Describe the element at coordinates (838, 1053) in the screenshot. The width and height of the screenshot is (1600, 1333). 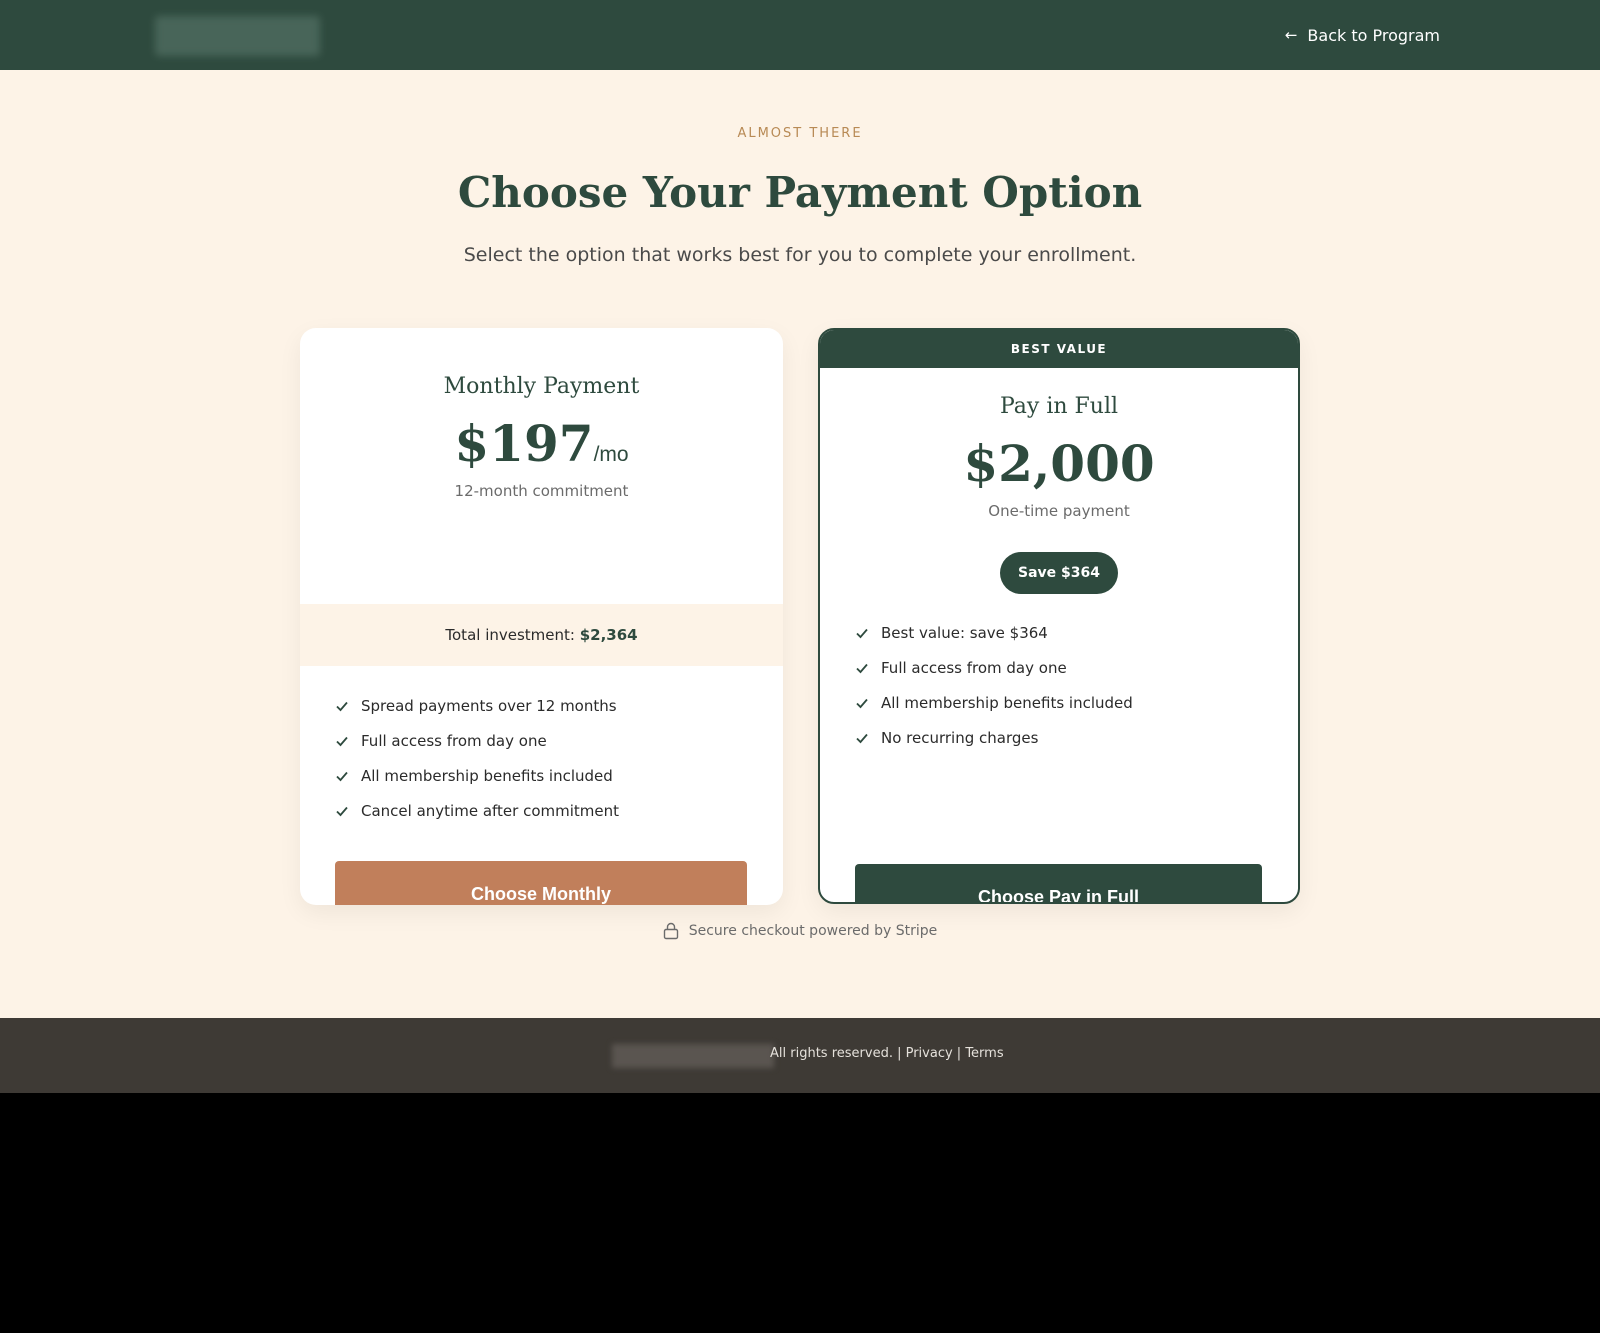
I see `rights-text: All rights reserved. |` at that location.